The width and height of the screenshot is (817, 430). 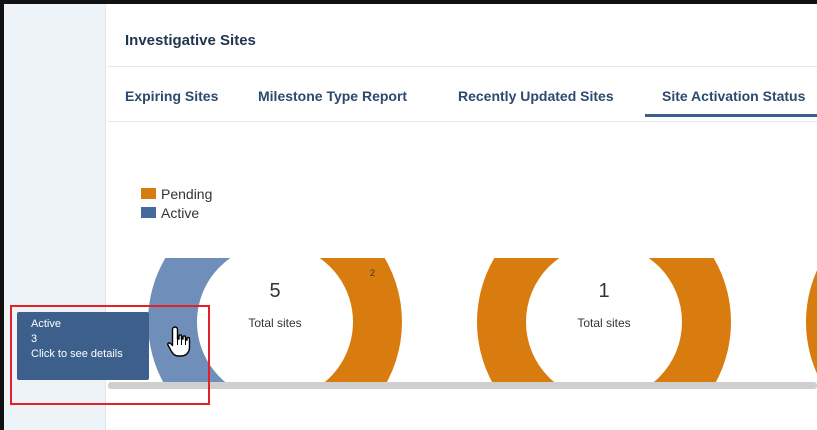 I want to click on hand-pointer-icon, so click(x=179, y=341).